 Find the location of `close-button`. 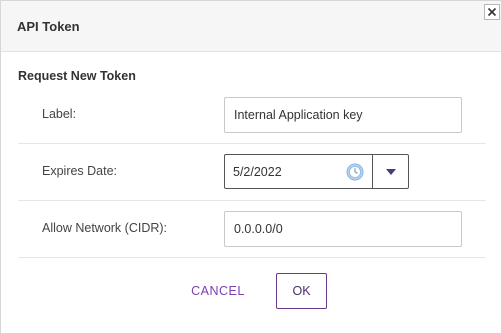

close-button is located at coordinates (492, 12).